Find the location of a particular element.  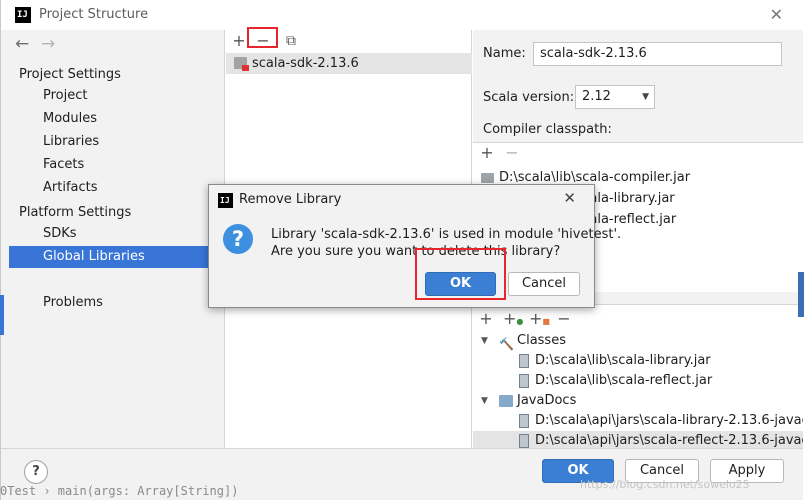

tree-node-jar: D:\scala\lib\scala-reflect.jar is located at coordinates (638, 381).